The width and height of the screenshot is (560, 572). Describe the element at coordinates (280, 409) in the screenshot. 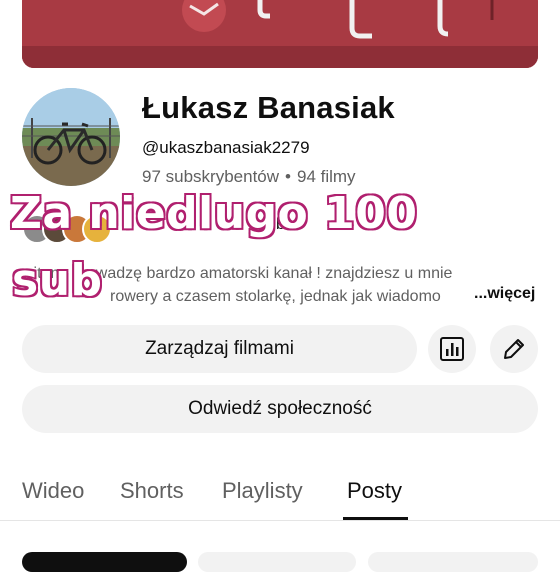

I see `visit-community-button: Odwiedź społeczność` at that location.